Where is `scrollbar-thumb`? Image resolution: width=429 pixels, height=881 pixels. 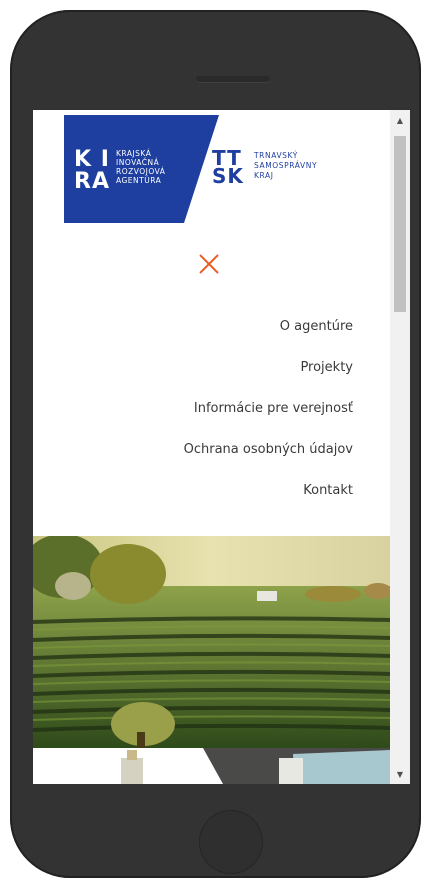
scrollbar-thumb is located at coordinates (400, 224).